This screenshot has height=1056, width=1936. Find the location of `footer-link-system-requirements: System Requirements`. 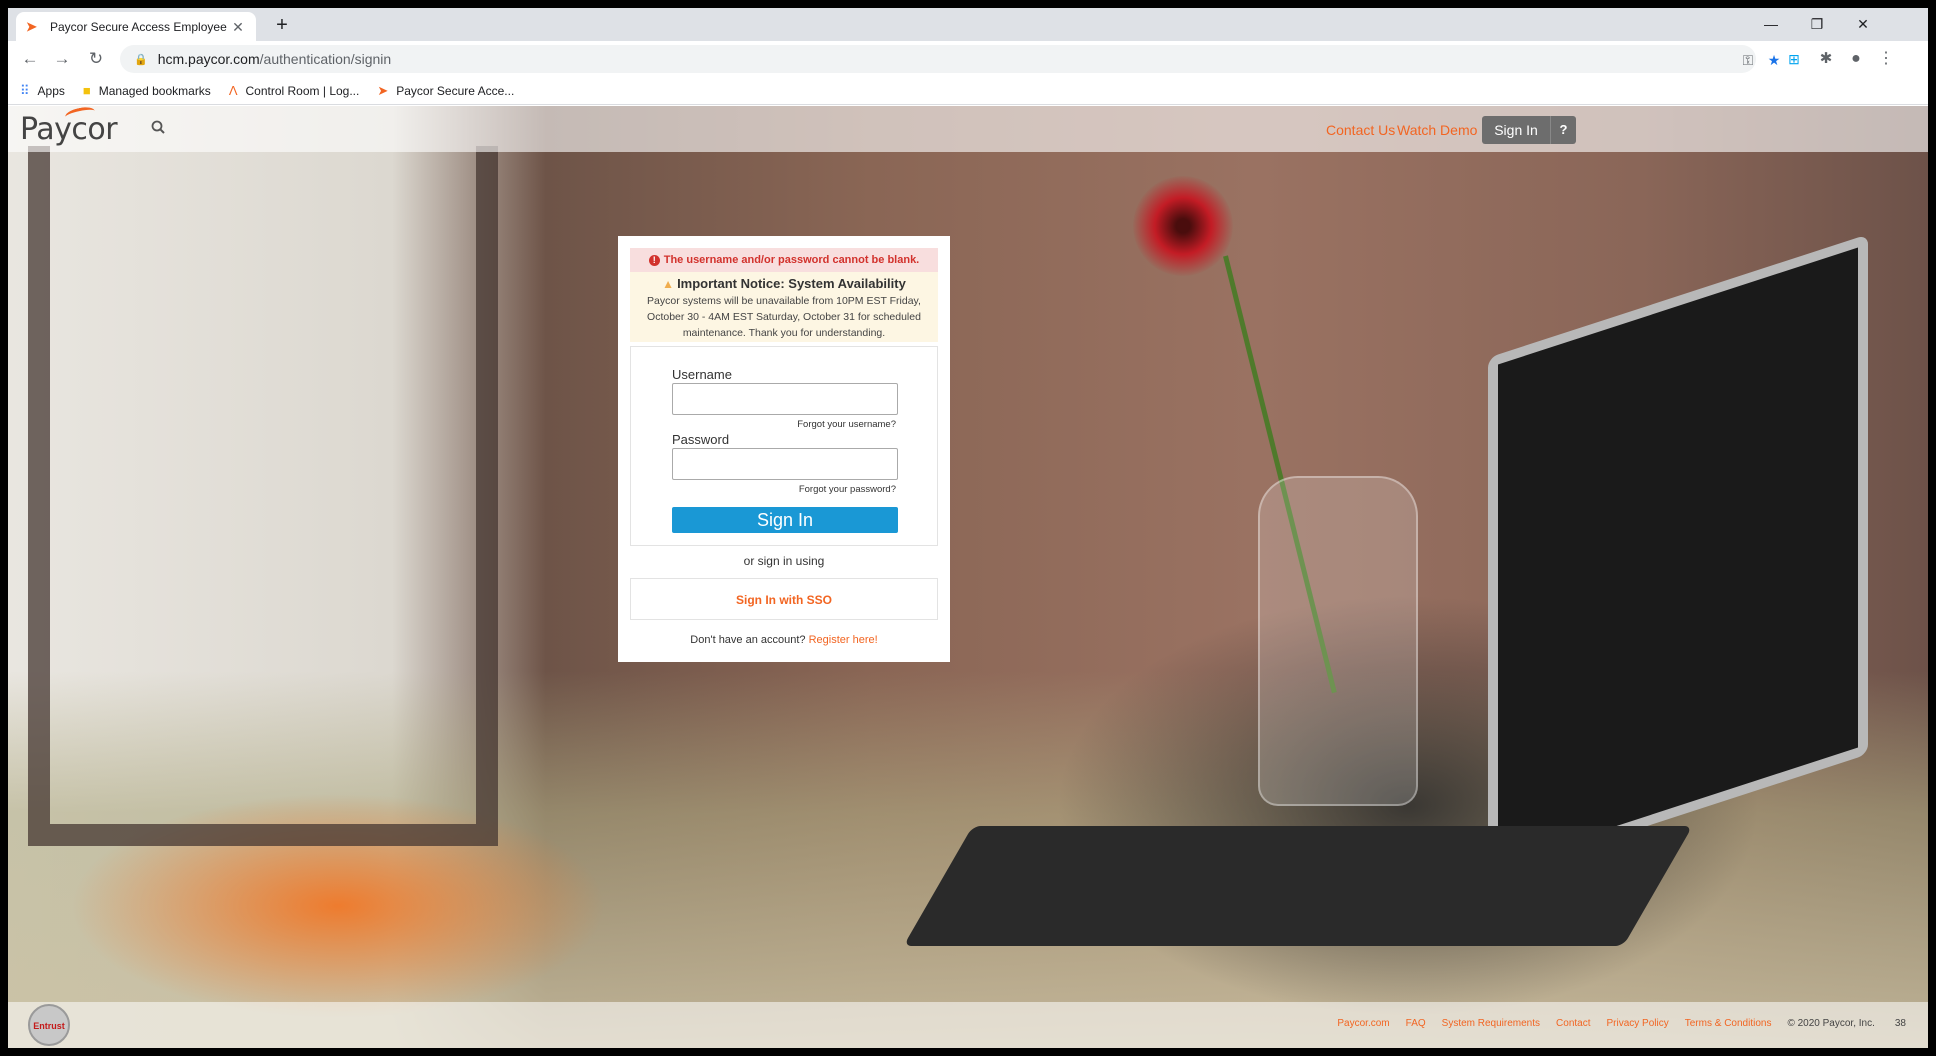

footer-link-system-requirements: System Requirements is located at coordinates (1491, 1023).